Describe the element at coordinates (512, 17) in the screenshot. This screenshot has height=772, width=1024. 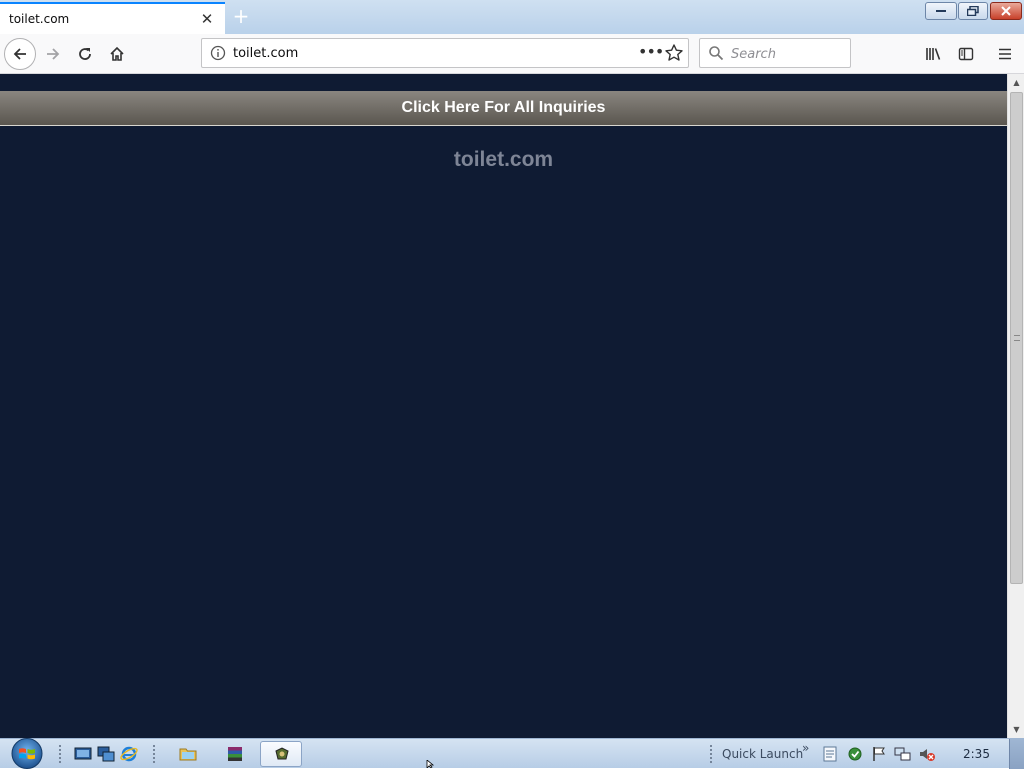
I see `tab-strip: toilet.com ✕ +` at that location.